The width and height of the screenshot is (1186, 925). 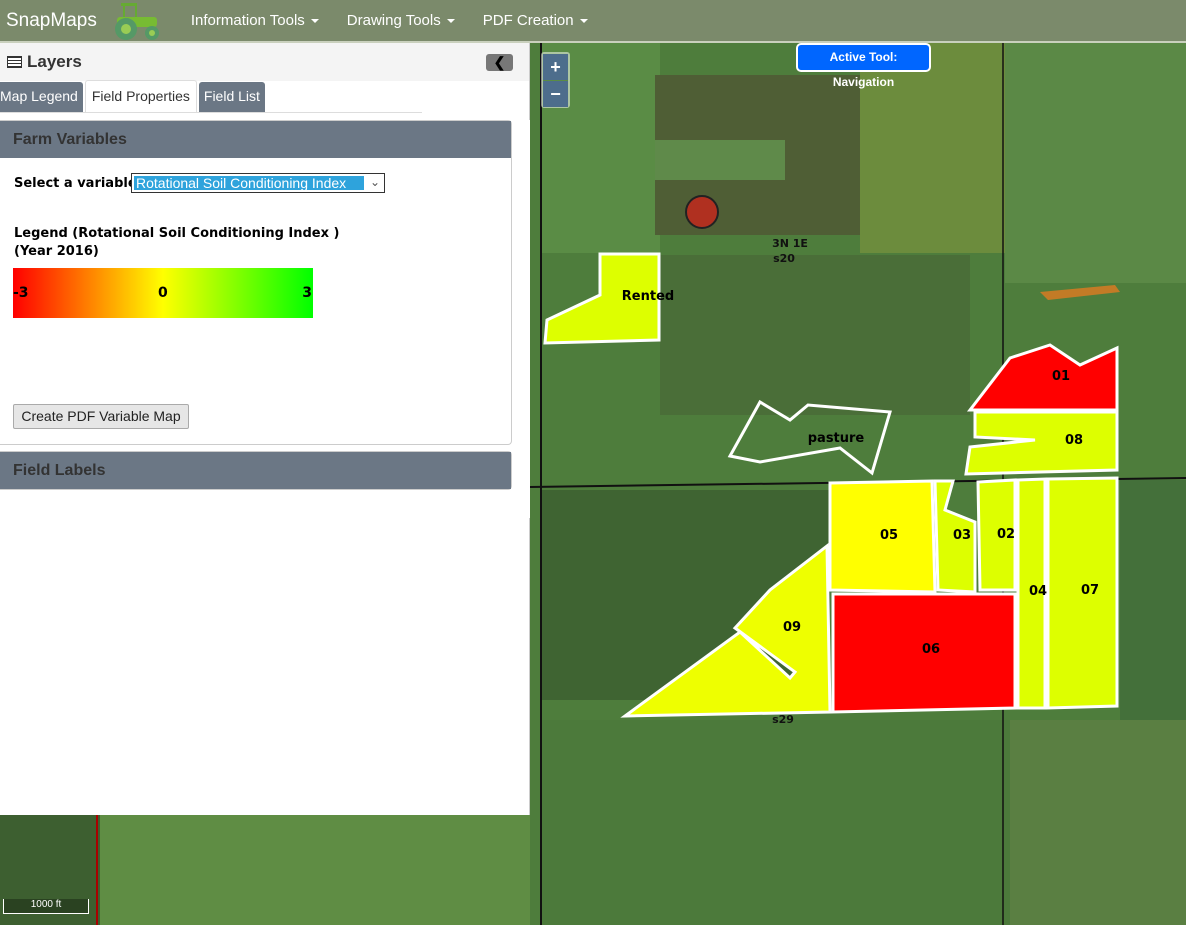 I want to click on field-label-06: 06, so click(x=931, y=649).